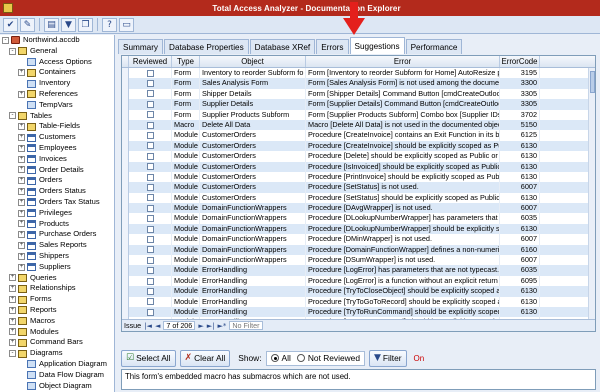 The height and width of the screenshot is (392, 600). Describe the element at coordinates (520, 260) in the screenshot. I see `errorcode-cell: 6007` at that location.